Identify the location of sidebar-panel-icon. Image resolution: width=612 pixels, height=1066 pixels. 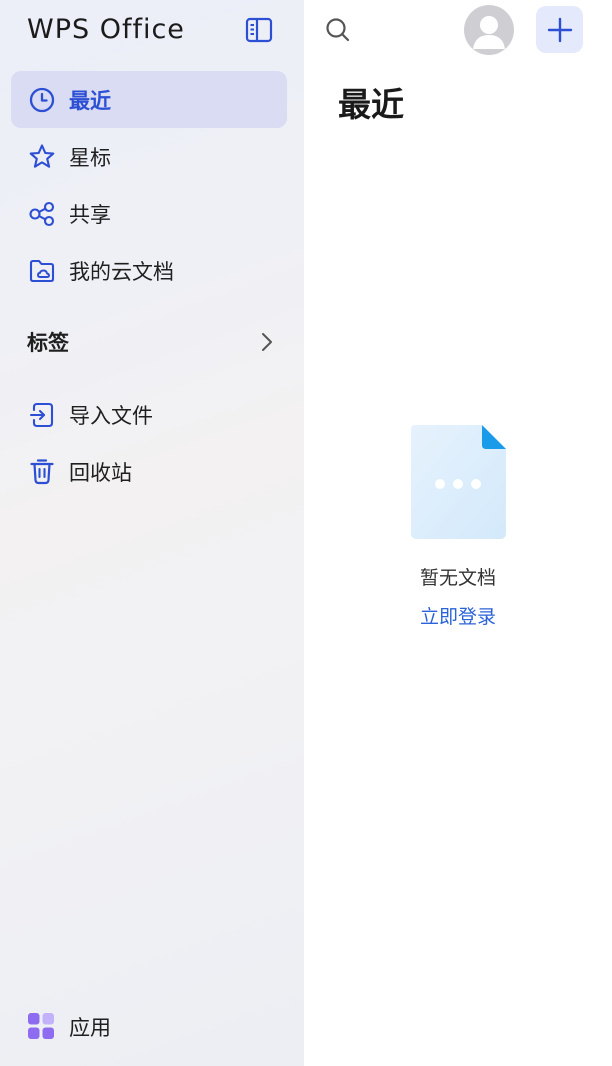
(259, 30).